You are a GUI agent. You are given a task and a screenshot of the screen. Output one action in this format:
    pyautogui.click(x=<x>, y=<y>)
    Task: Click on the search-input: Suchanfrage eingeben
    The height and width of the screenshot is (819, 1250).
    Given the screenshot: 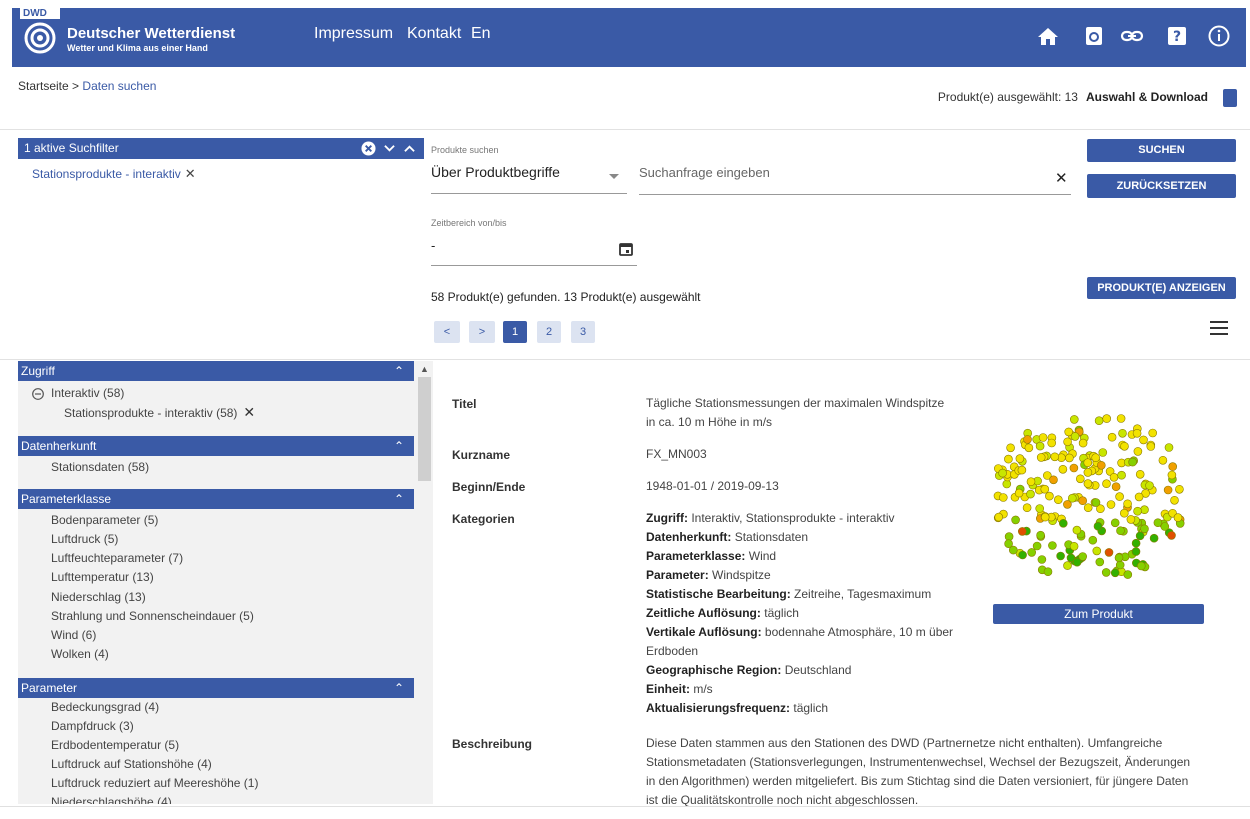 What is the action you would take?
    pyautogui.click(x=704, y=172)
    